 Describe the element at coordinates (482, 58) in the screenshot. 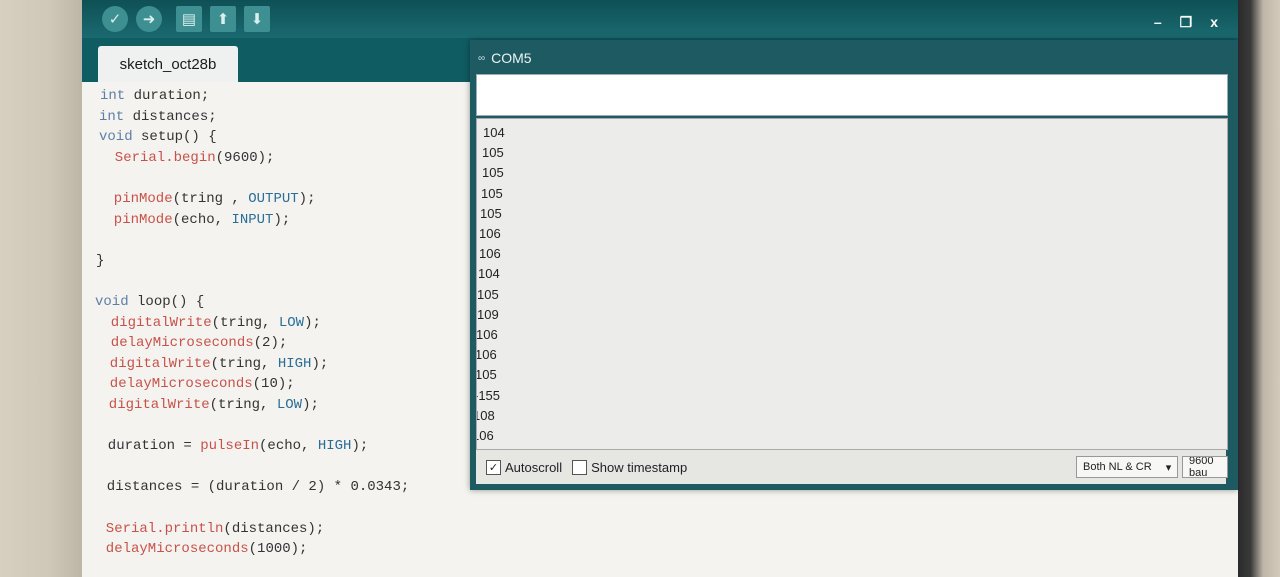

I see `infinity-icon: ∞` at that location.